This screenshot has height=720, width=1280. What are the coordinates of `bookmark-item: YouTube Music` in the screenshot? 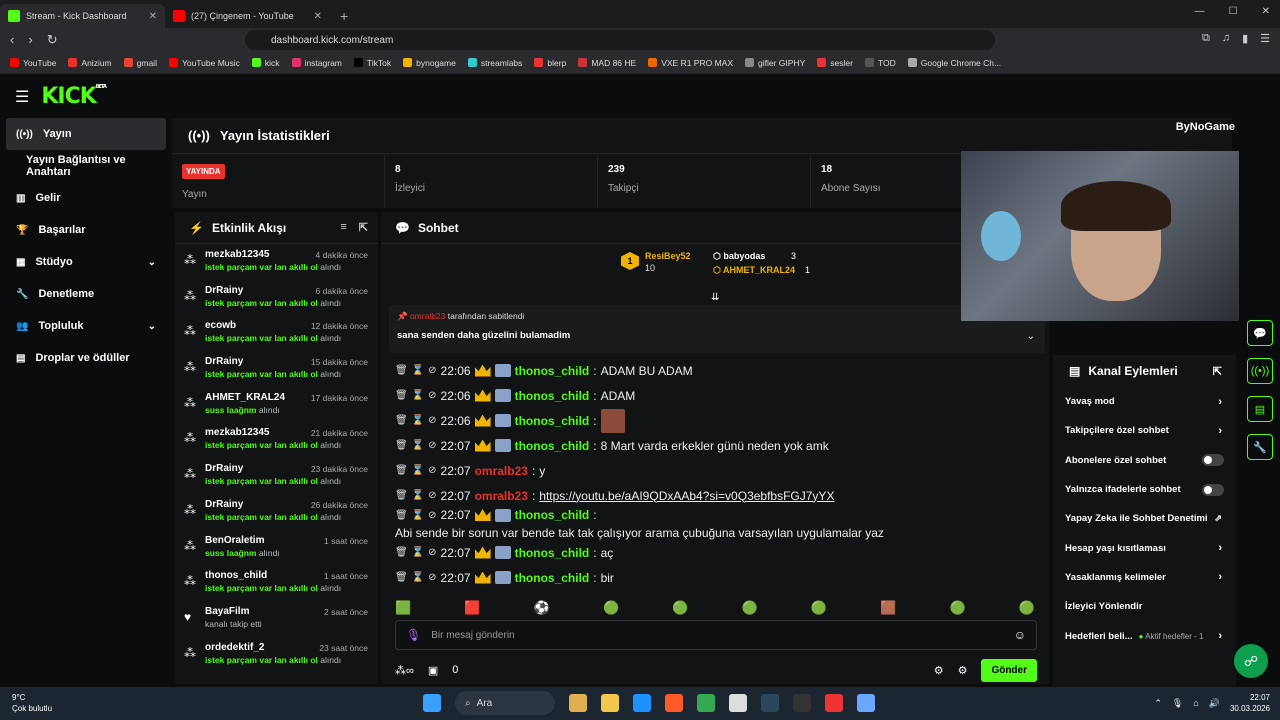 It's located at (204, 63).